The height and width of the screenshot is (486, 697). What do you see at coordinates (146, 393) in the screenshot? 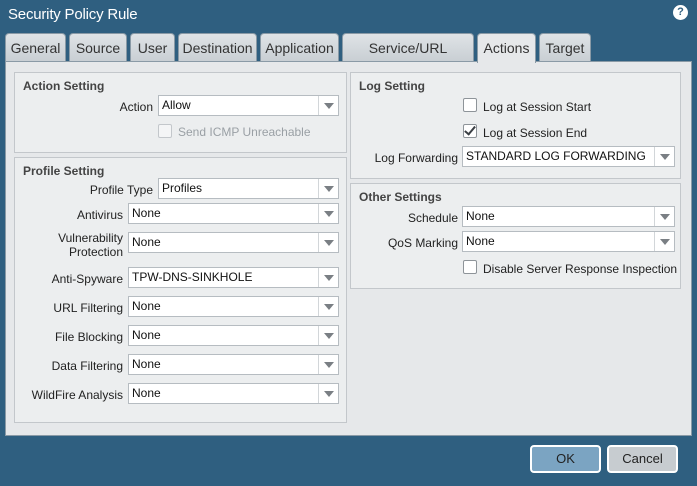
I see `wildfire-value: None` at bounding box center [146, 393].